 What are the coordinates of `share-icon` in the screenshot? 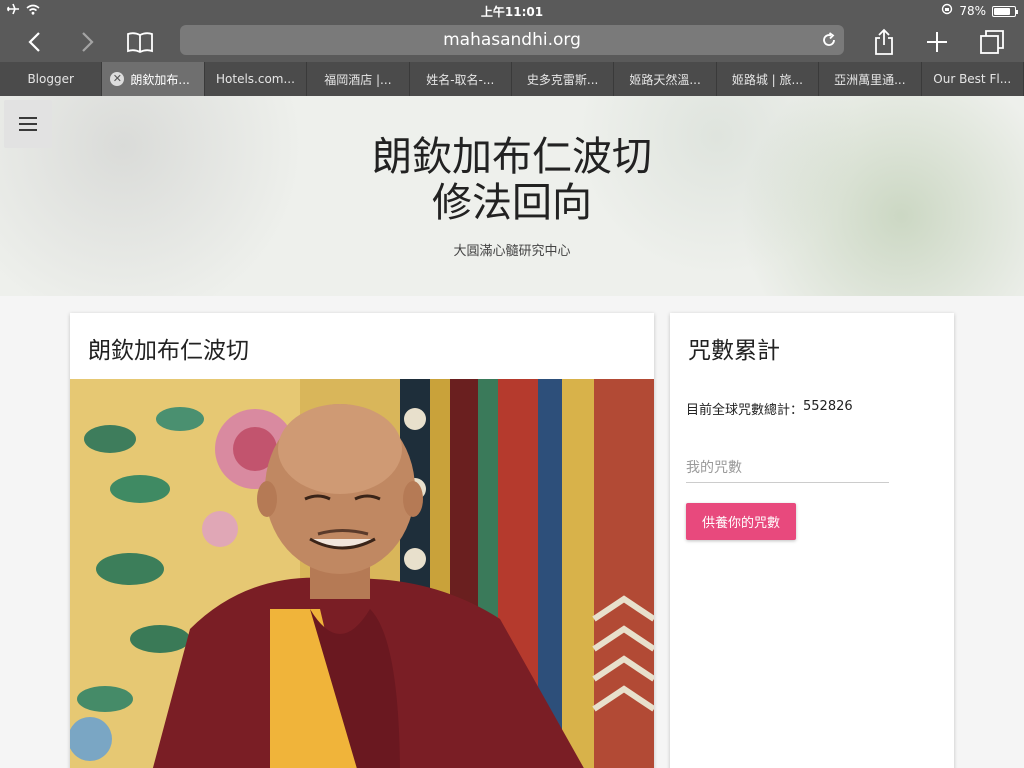 It's located at (884, 42).